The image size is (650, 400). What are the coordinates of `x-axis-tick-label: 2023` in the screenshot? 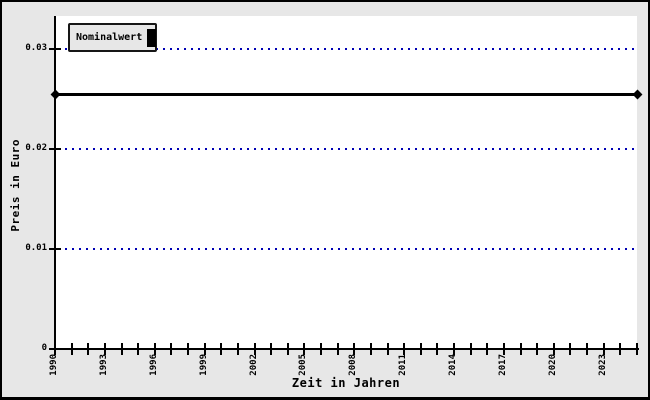 It's located at (603, 365).